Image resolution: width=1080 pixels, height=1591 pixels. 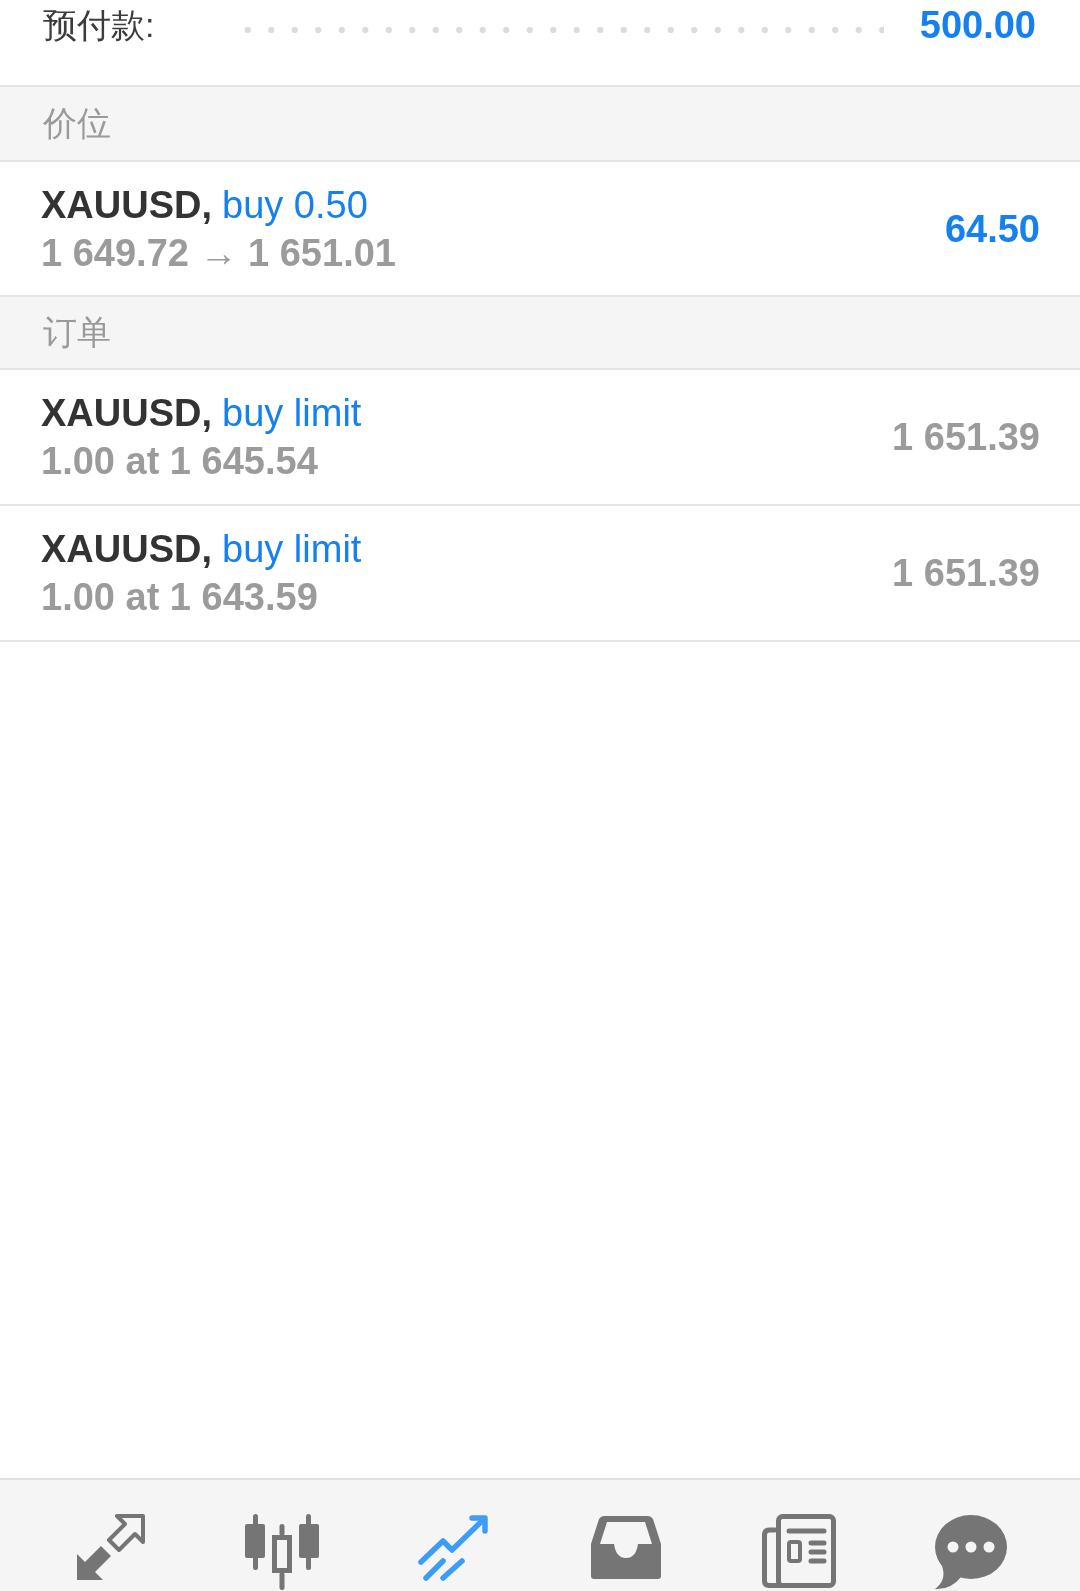 What do you see at coordinates (992, 229) in the screenshot?
I see `profit-value: 64.50` at bounding box center [992, 229].